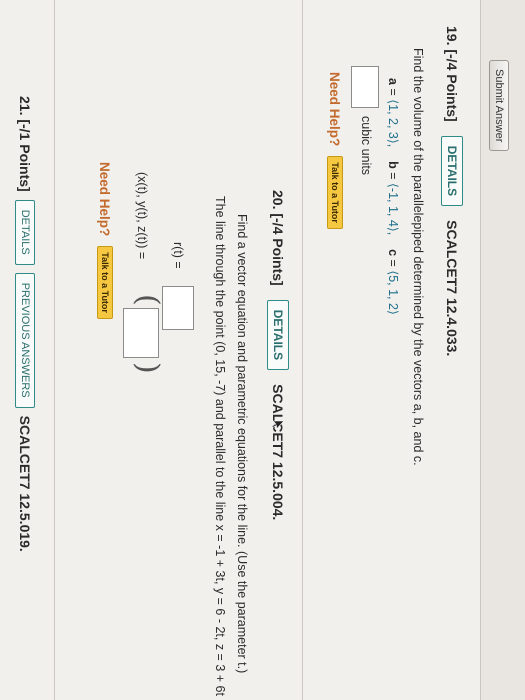 This screenshot has height=700, width=525. I want to click on parametric-equations-input, so click(141, 333).